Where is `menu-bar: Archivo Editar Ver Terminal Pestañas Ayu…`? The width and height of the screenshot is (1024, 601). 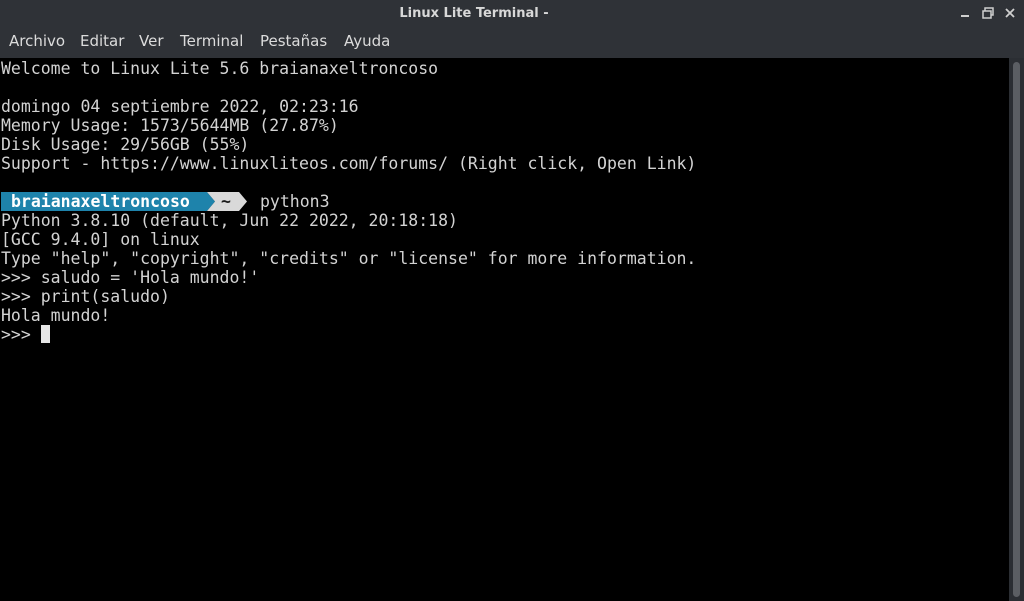 menu-bar: Archivo Editar Ver Terminal Pestañas Ayu… is located at coordinates (512, 42).